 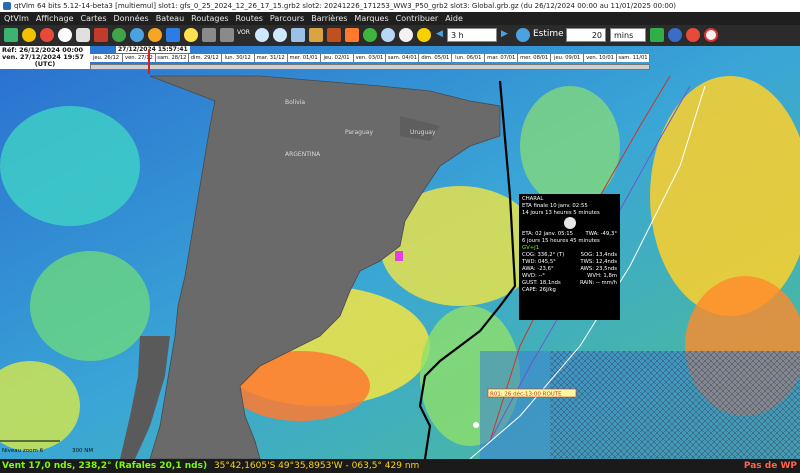 I want to click on timeline-day: dim. 05/01, so click(x=436, y=58).